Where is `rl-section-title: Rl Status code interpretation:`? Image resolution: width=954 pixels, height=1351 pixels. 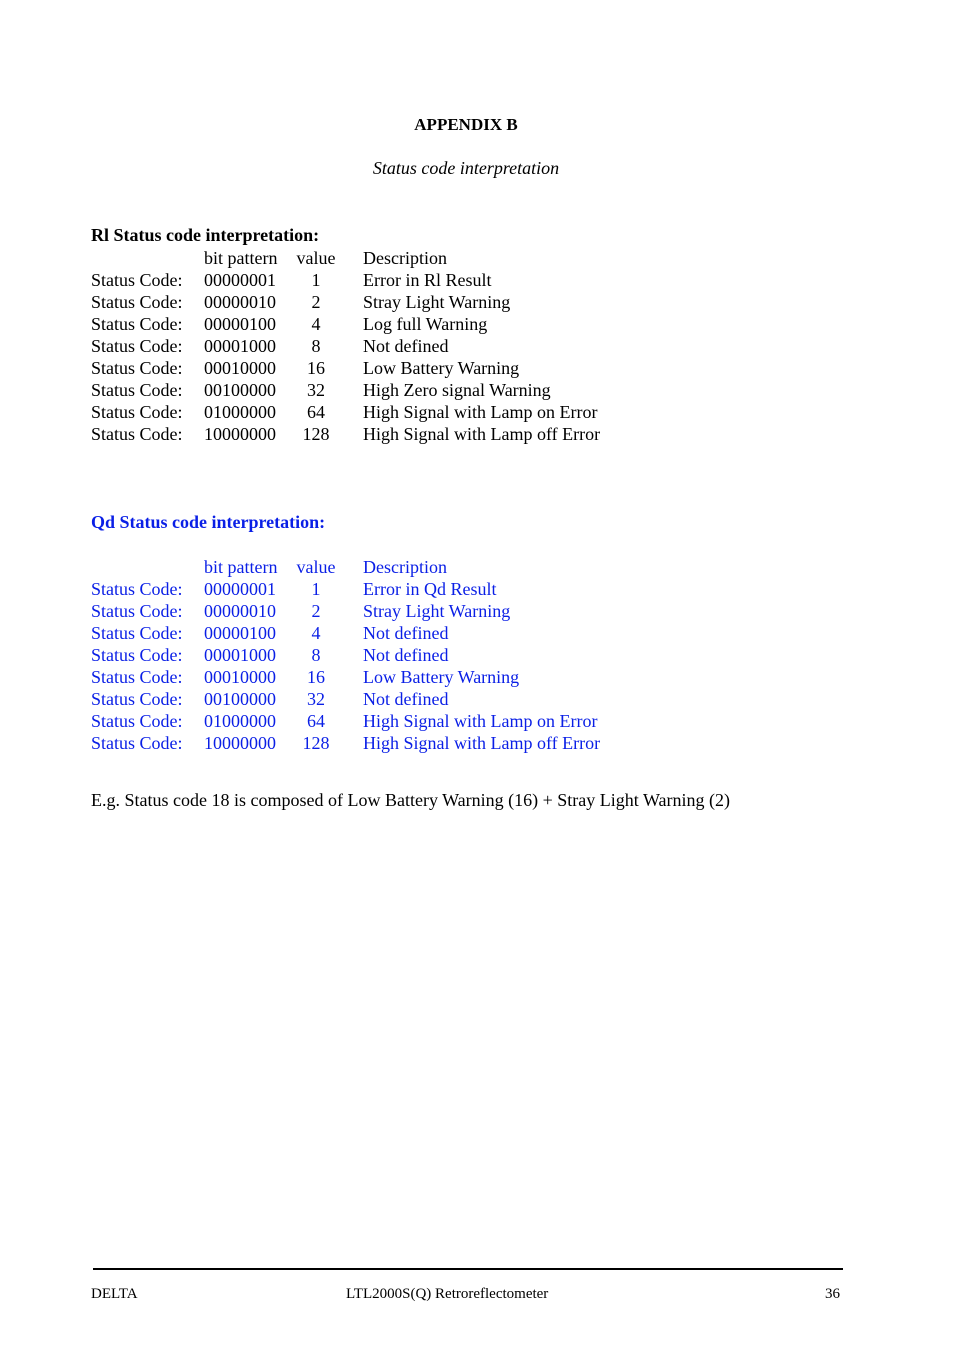
rl-section-title: Rl Status code interpretation: is located at coordinates (205, 235).